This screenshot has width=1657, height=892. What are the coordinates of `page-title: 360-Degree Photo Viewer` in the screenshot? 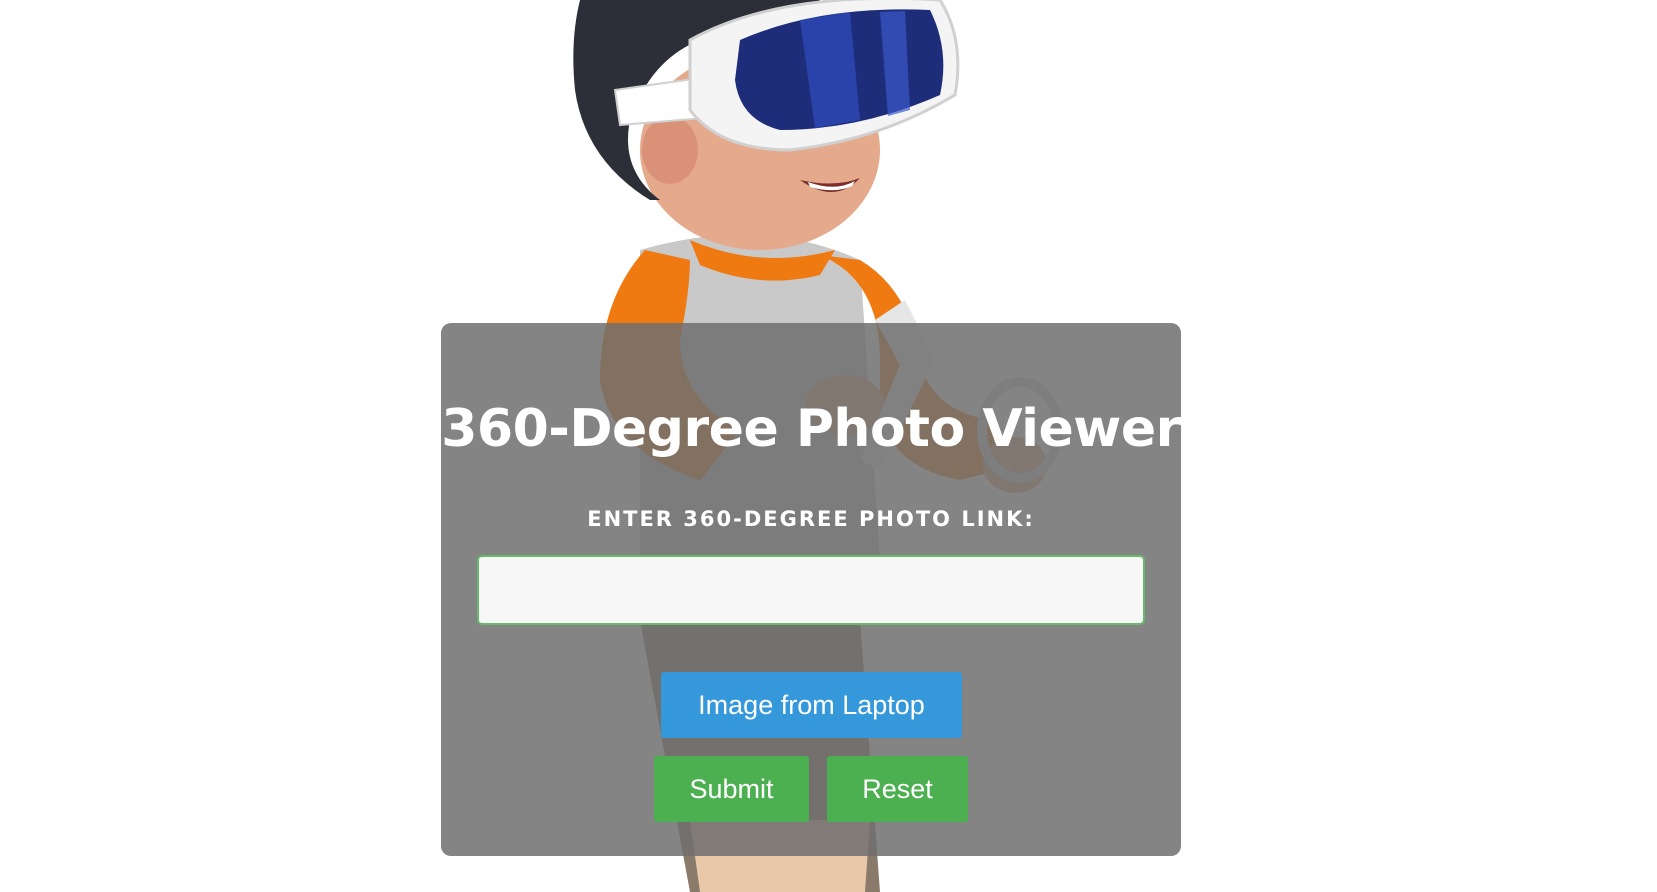 It's located at (811, 429).